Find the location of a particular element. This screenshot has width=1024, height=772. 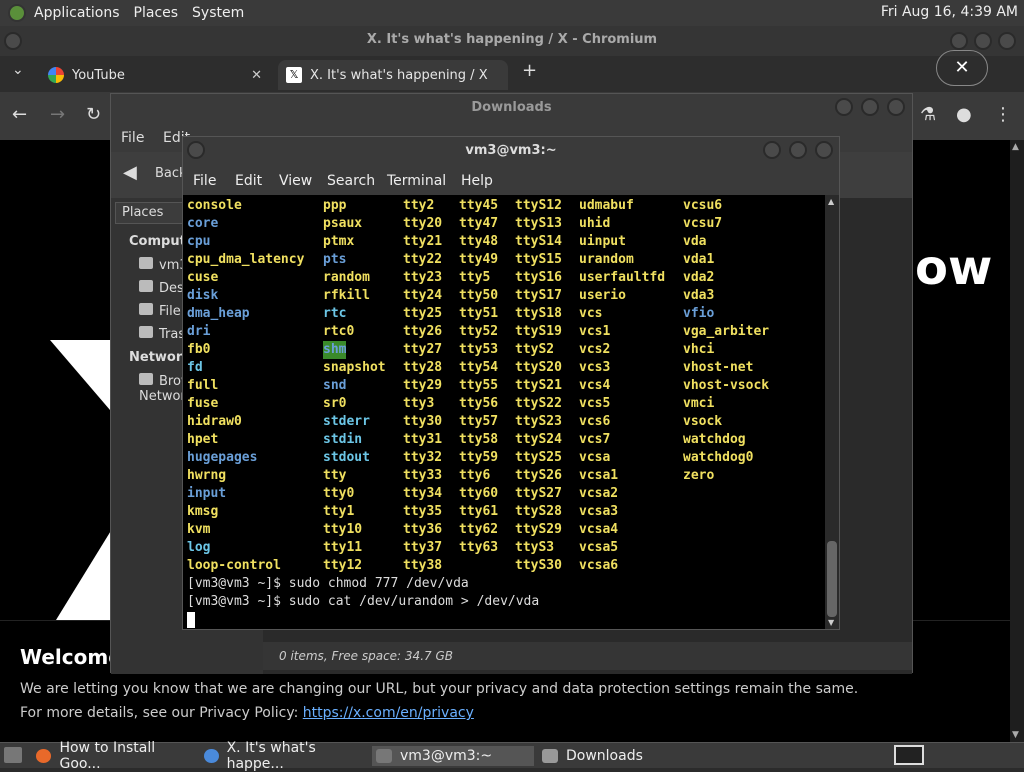

dev-entry: kmsg is located at coordinates (203, 511).